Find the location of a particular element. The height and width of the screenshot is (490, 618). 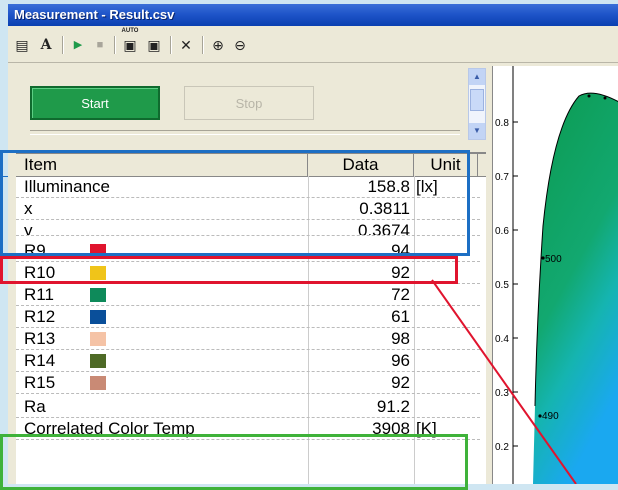

scroll-thumb is located at coordinates (477, 100).